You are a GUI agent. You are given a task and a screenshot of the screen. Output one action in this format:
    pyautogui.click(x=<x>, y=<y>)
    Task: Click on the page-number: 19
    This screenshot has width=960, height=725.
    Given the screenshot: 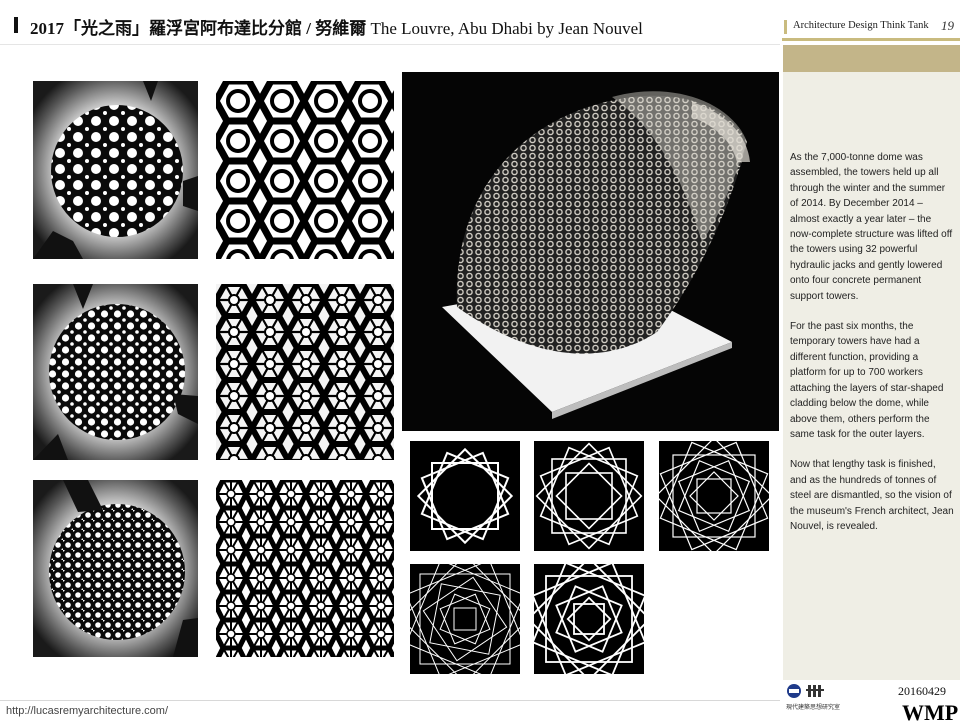 What is the action you would take?
    pyautogui.click(x=947, y=25)
    